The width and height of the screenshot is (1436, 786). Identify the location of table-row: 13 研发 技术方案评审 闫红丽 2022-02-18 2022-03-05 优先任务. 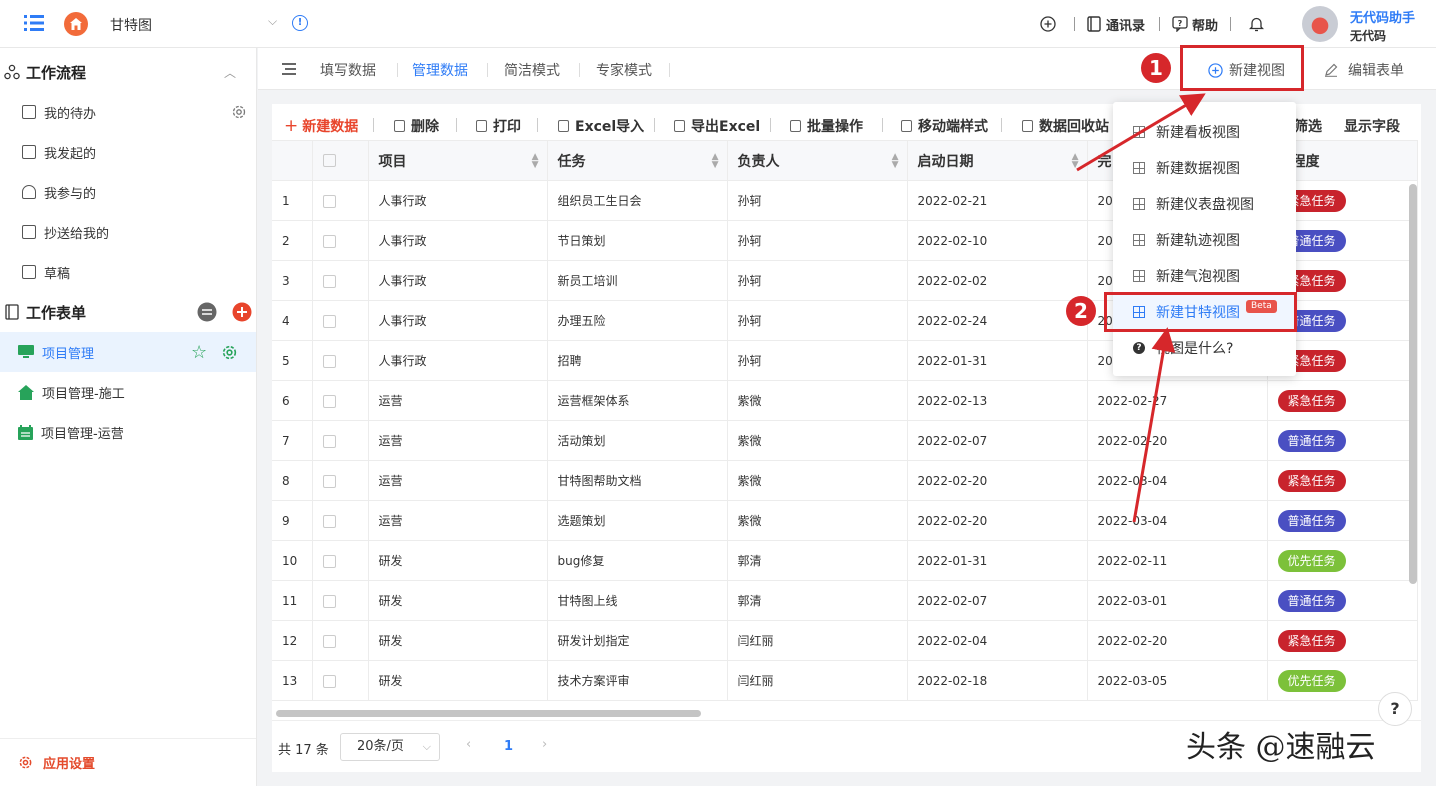
(845, 680).